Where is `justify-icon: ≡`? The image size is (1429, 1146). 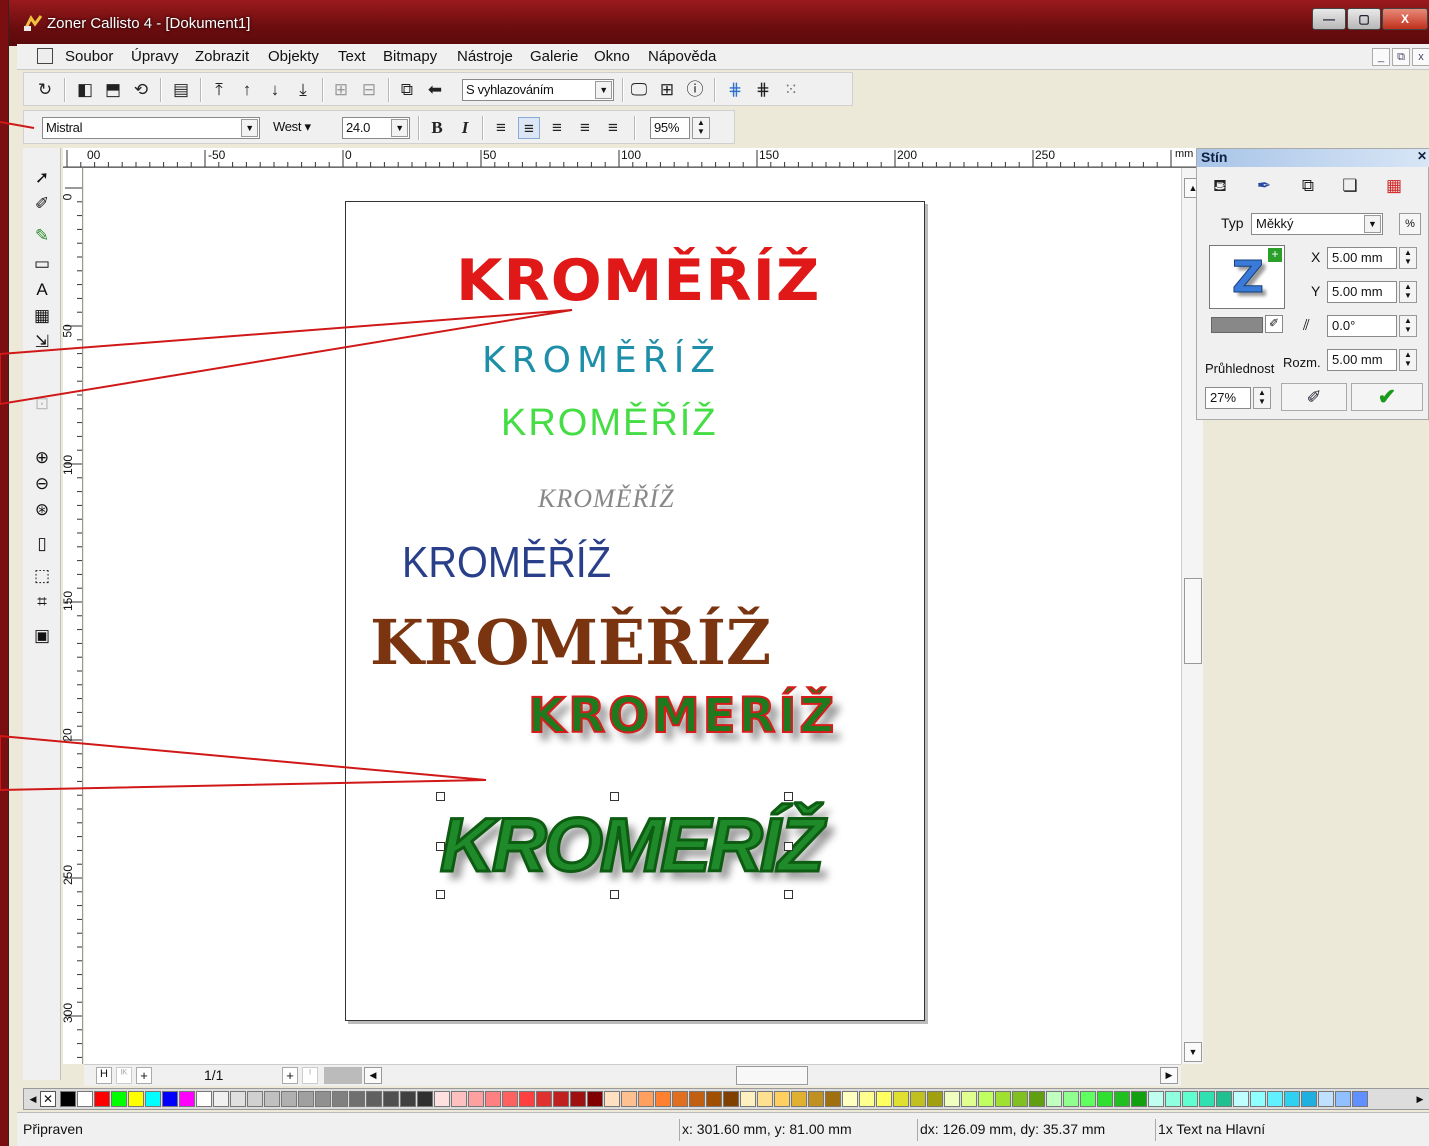 justify-icon: ≡ is located at coordinates (585, 128).